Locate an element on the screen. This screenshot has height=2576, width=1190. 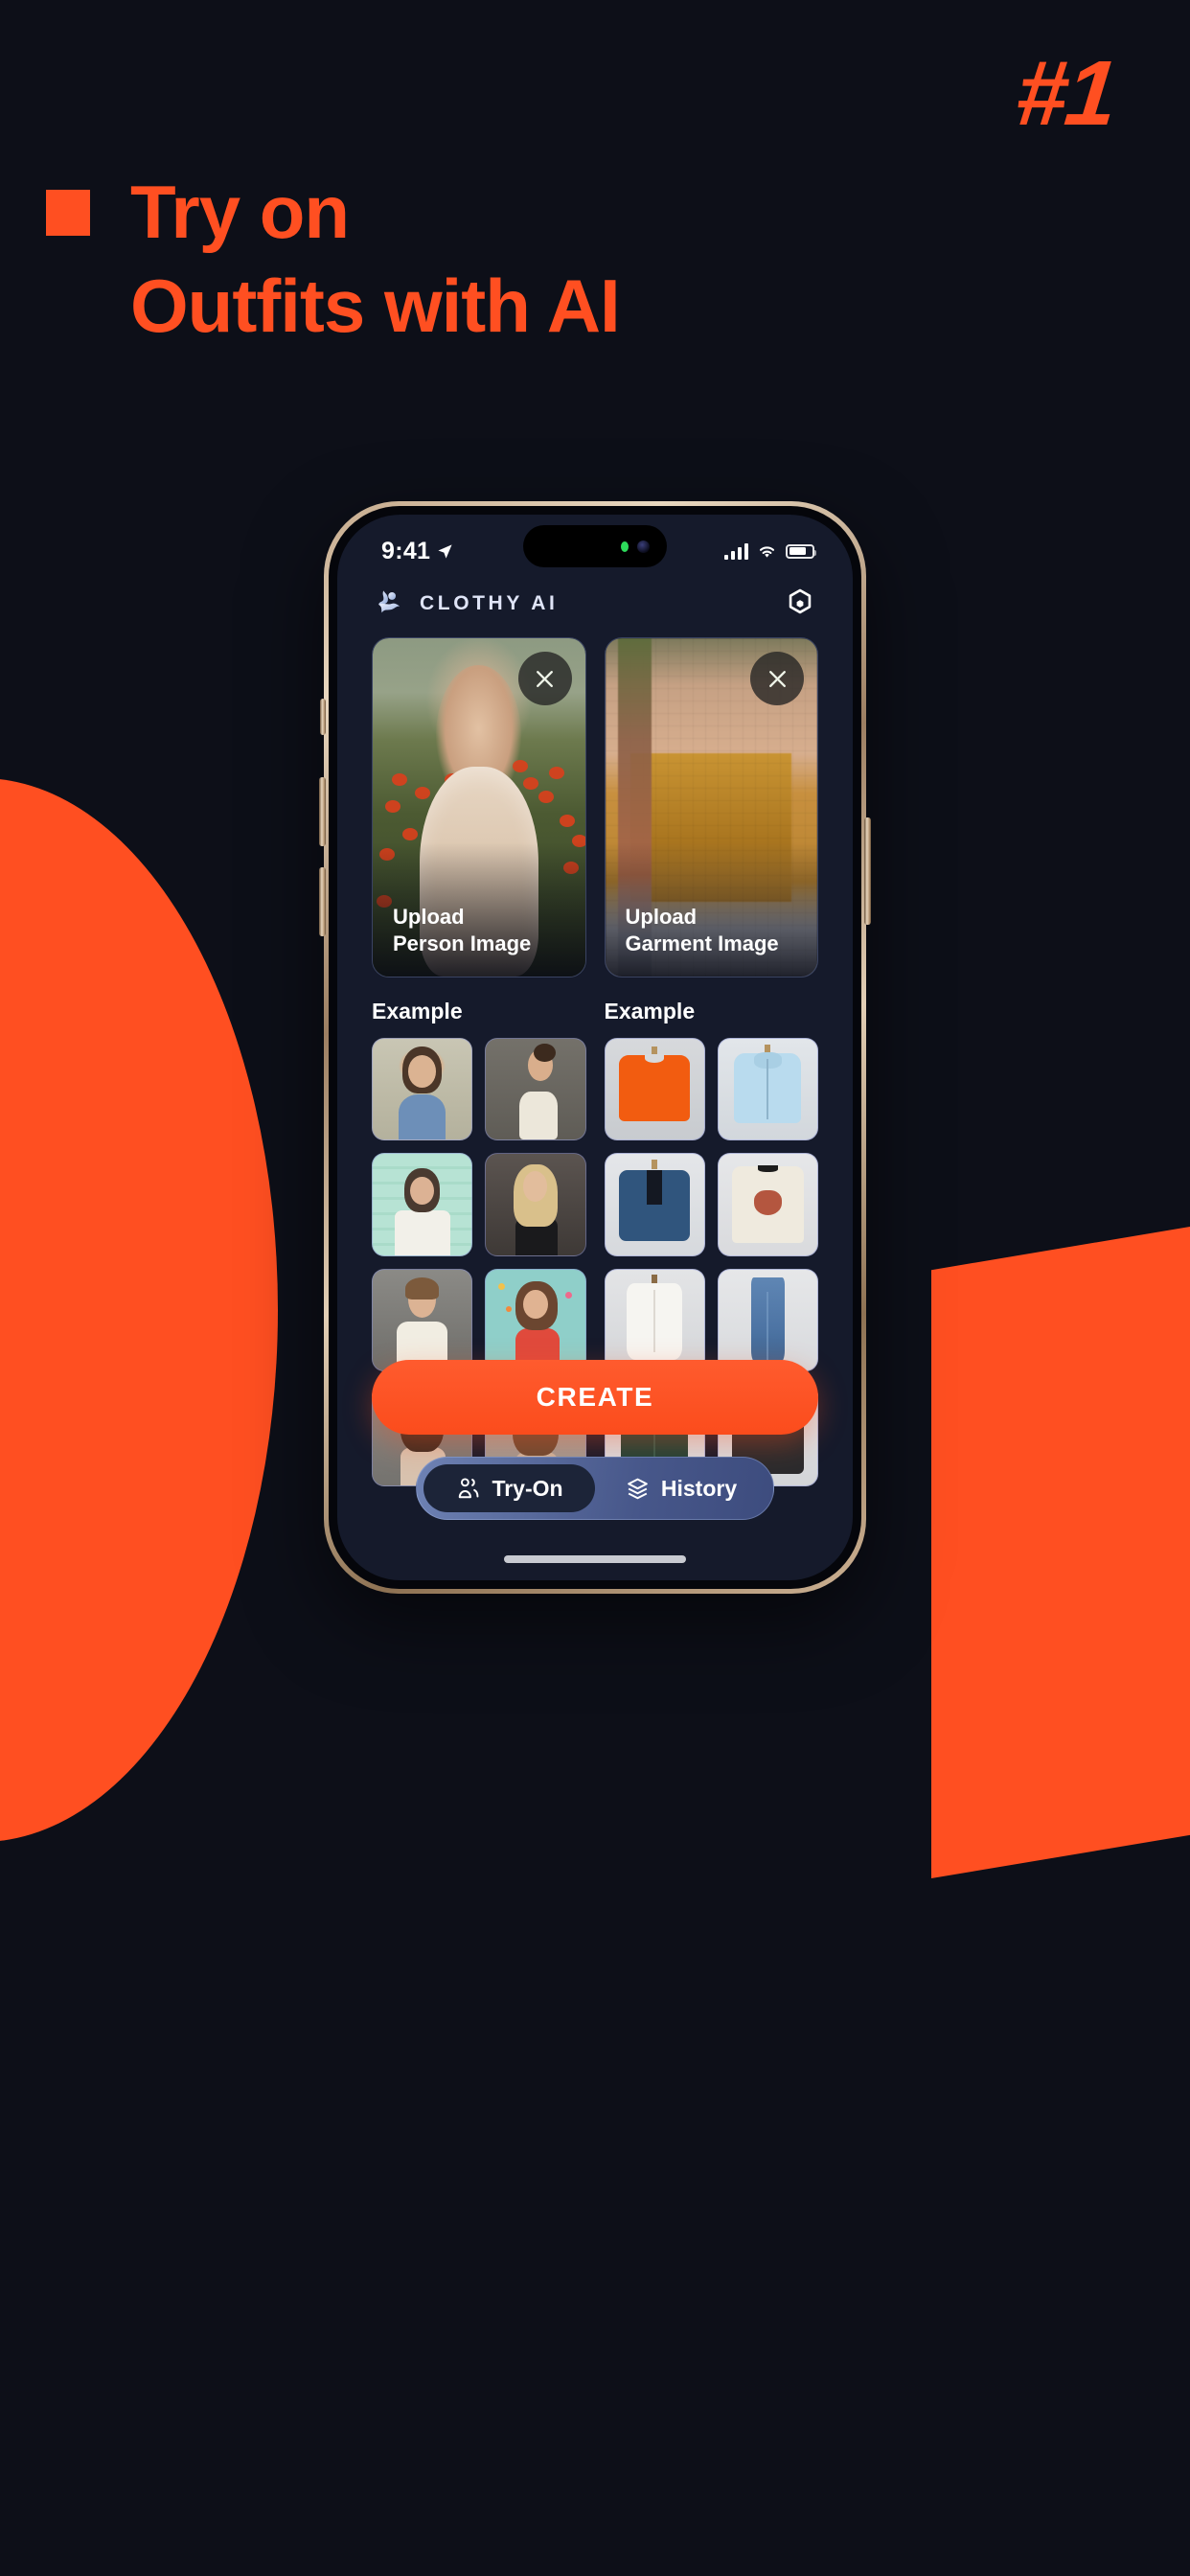
upload-garment-label-line1: Upload is located at coordinates (662, 916).